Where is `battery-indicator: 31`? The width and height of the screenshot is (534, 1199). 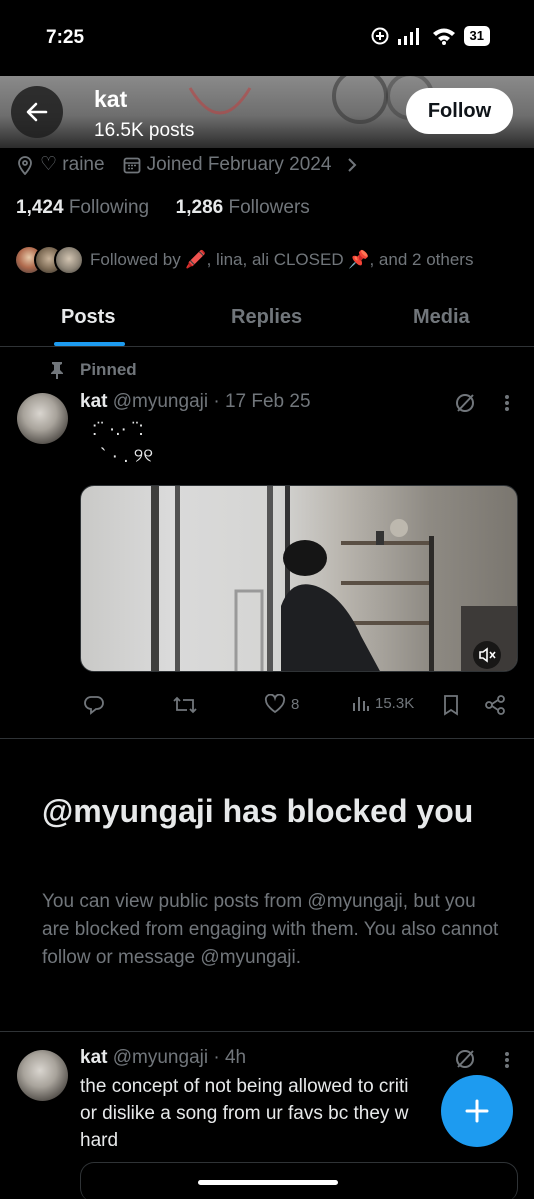 battery-indicator: 31 is located at coordinates (476, 36).